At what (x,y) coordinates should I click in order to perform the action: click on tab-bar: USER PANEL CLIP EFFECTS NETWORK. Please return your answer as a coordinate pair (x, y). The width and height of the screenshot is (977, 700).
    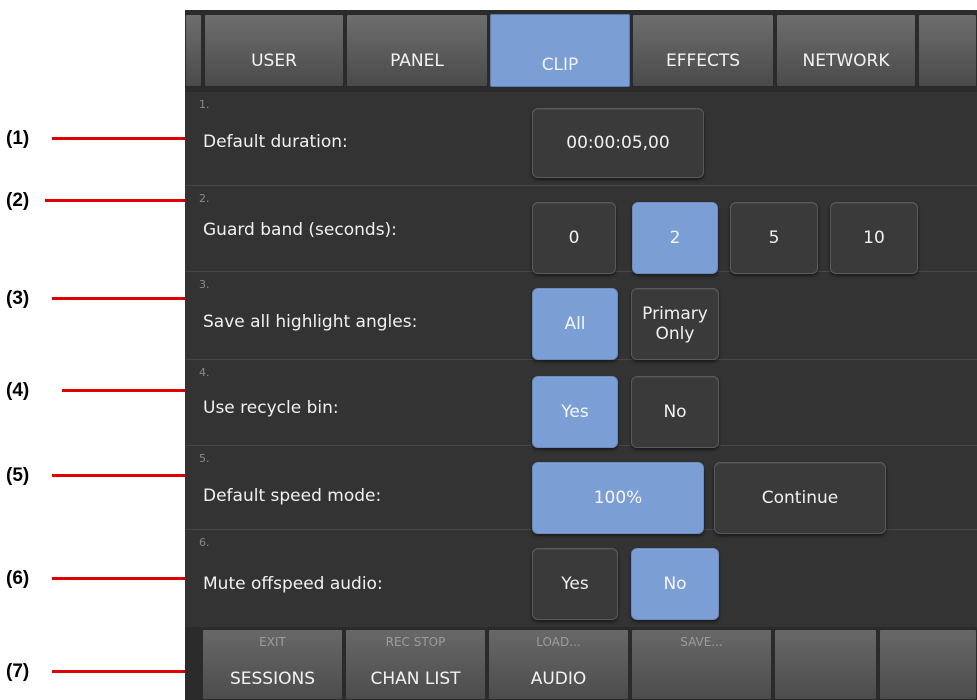
    Looking at the image, I should click on (581, 51).